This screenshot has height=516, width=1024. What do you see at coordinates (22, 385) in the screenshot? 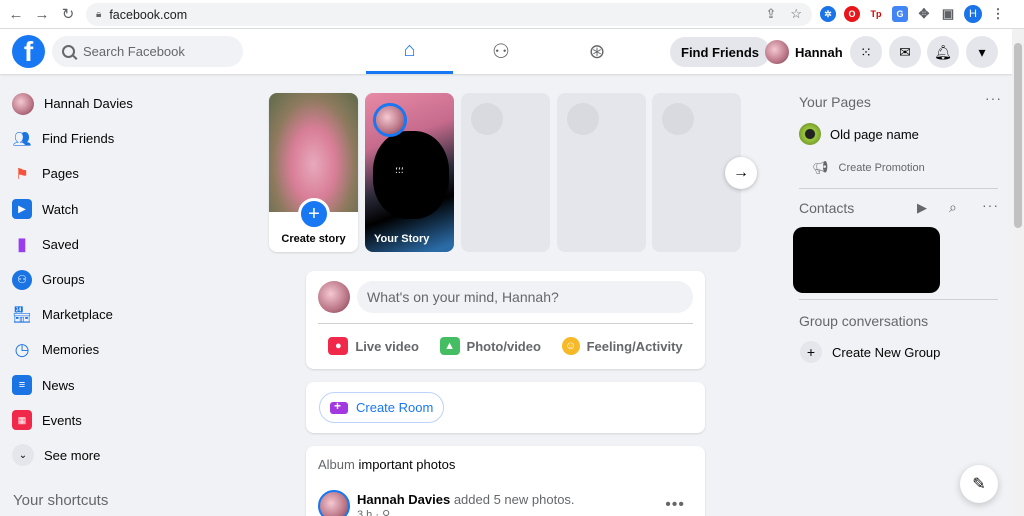
I see `news-icon: ≡` at bounding box center [22, 385].